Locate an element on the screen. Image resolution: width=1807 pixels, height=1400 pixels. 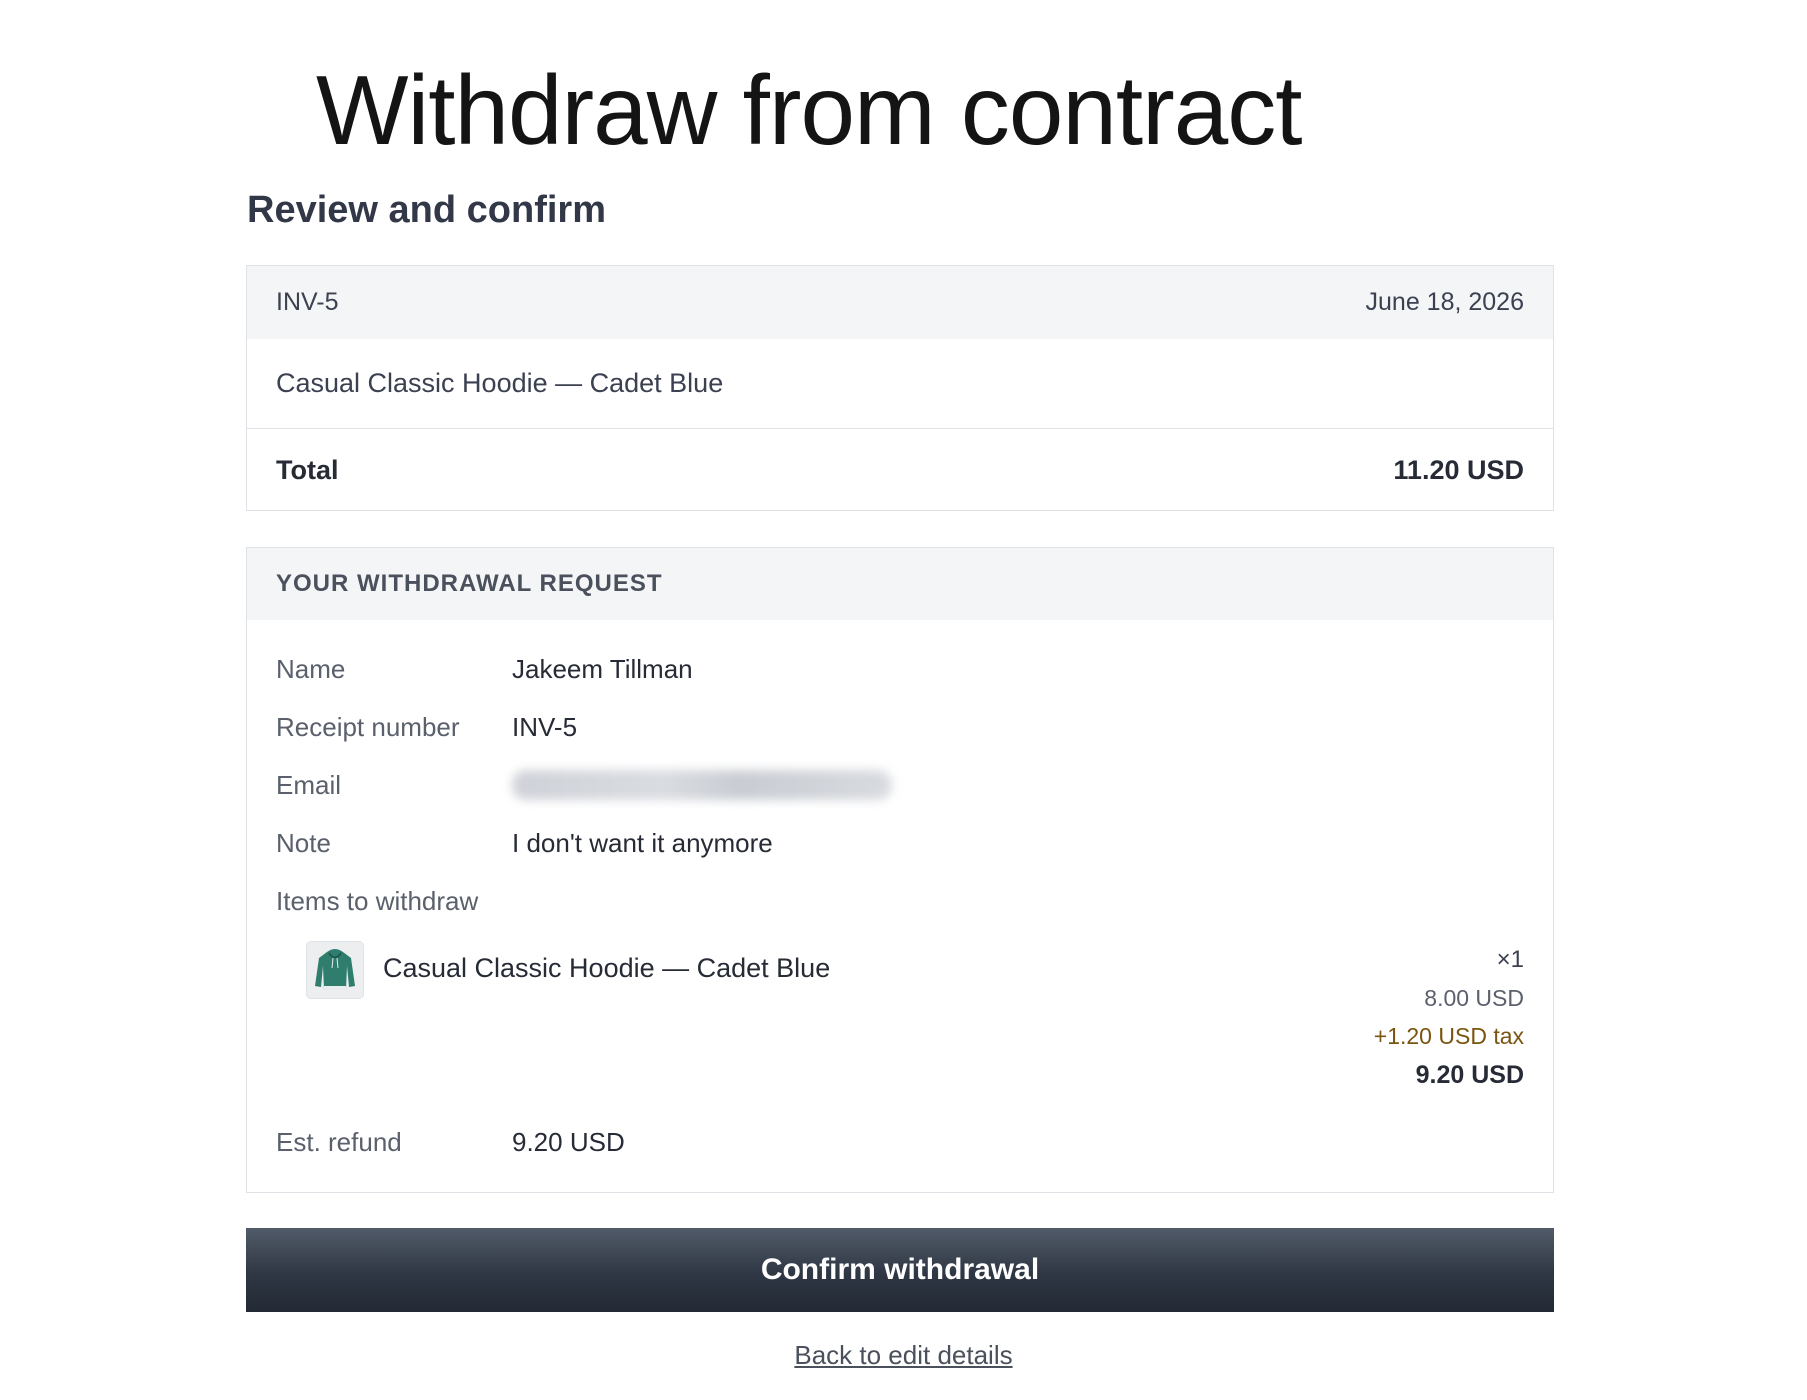
note-label: Note is located at coordinates (303, 843).